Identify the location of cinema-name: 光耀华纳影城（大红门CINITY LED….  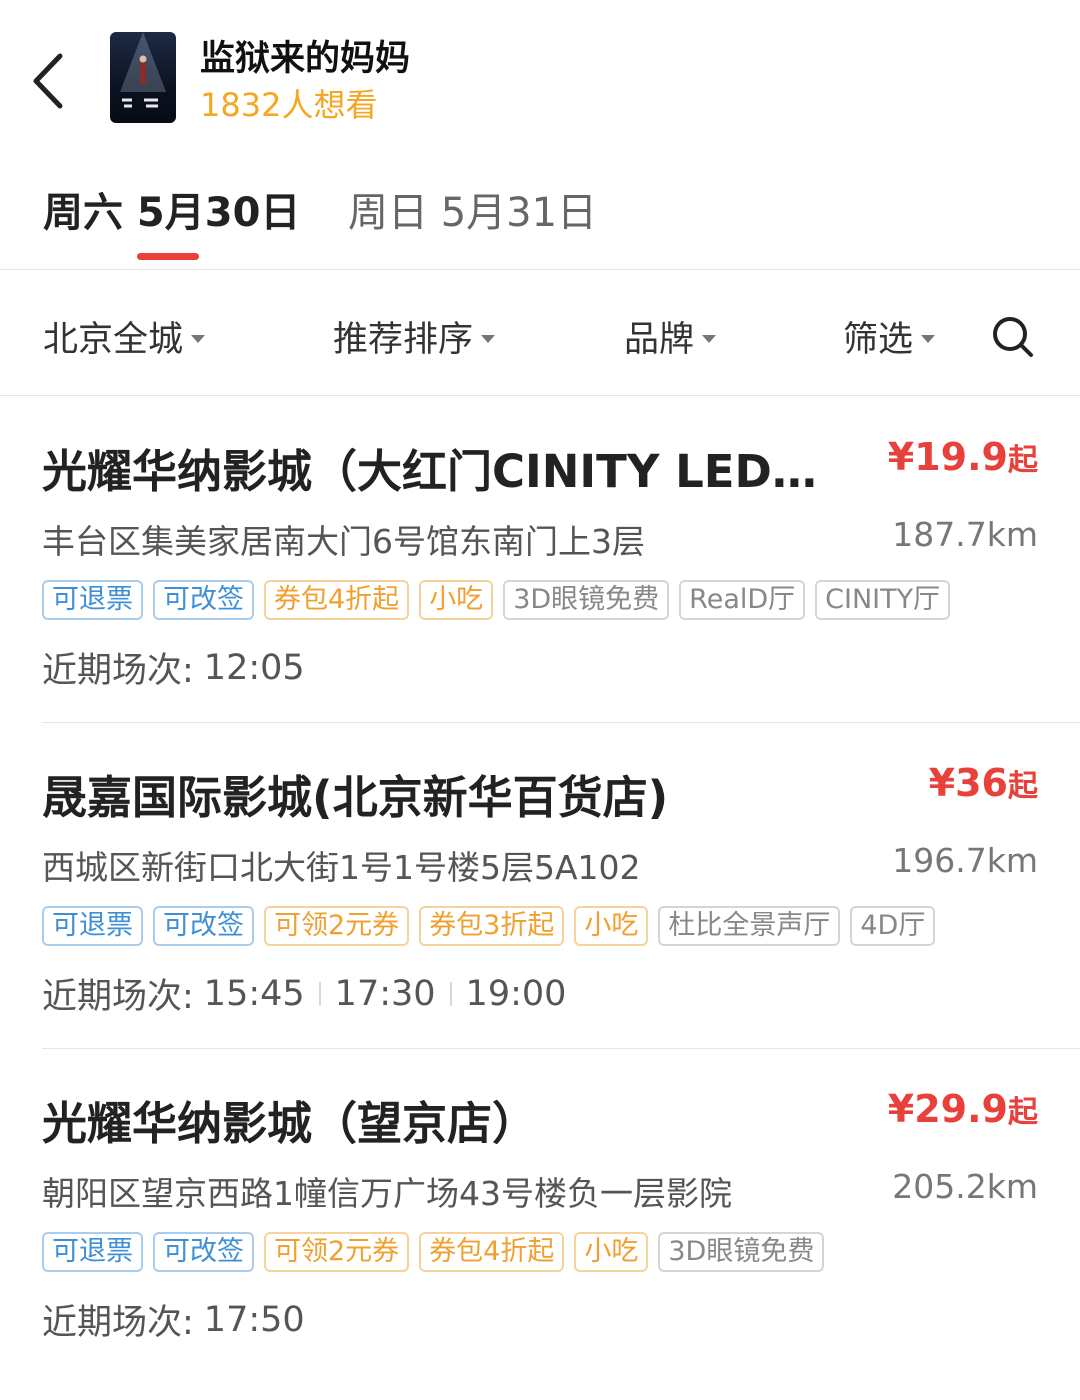
(429, 471).